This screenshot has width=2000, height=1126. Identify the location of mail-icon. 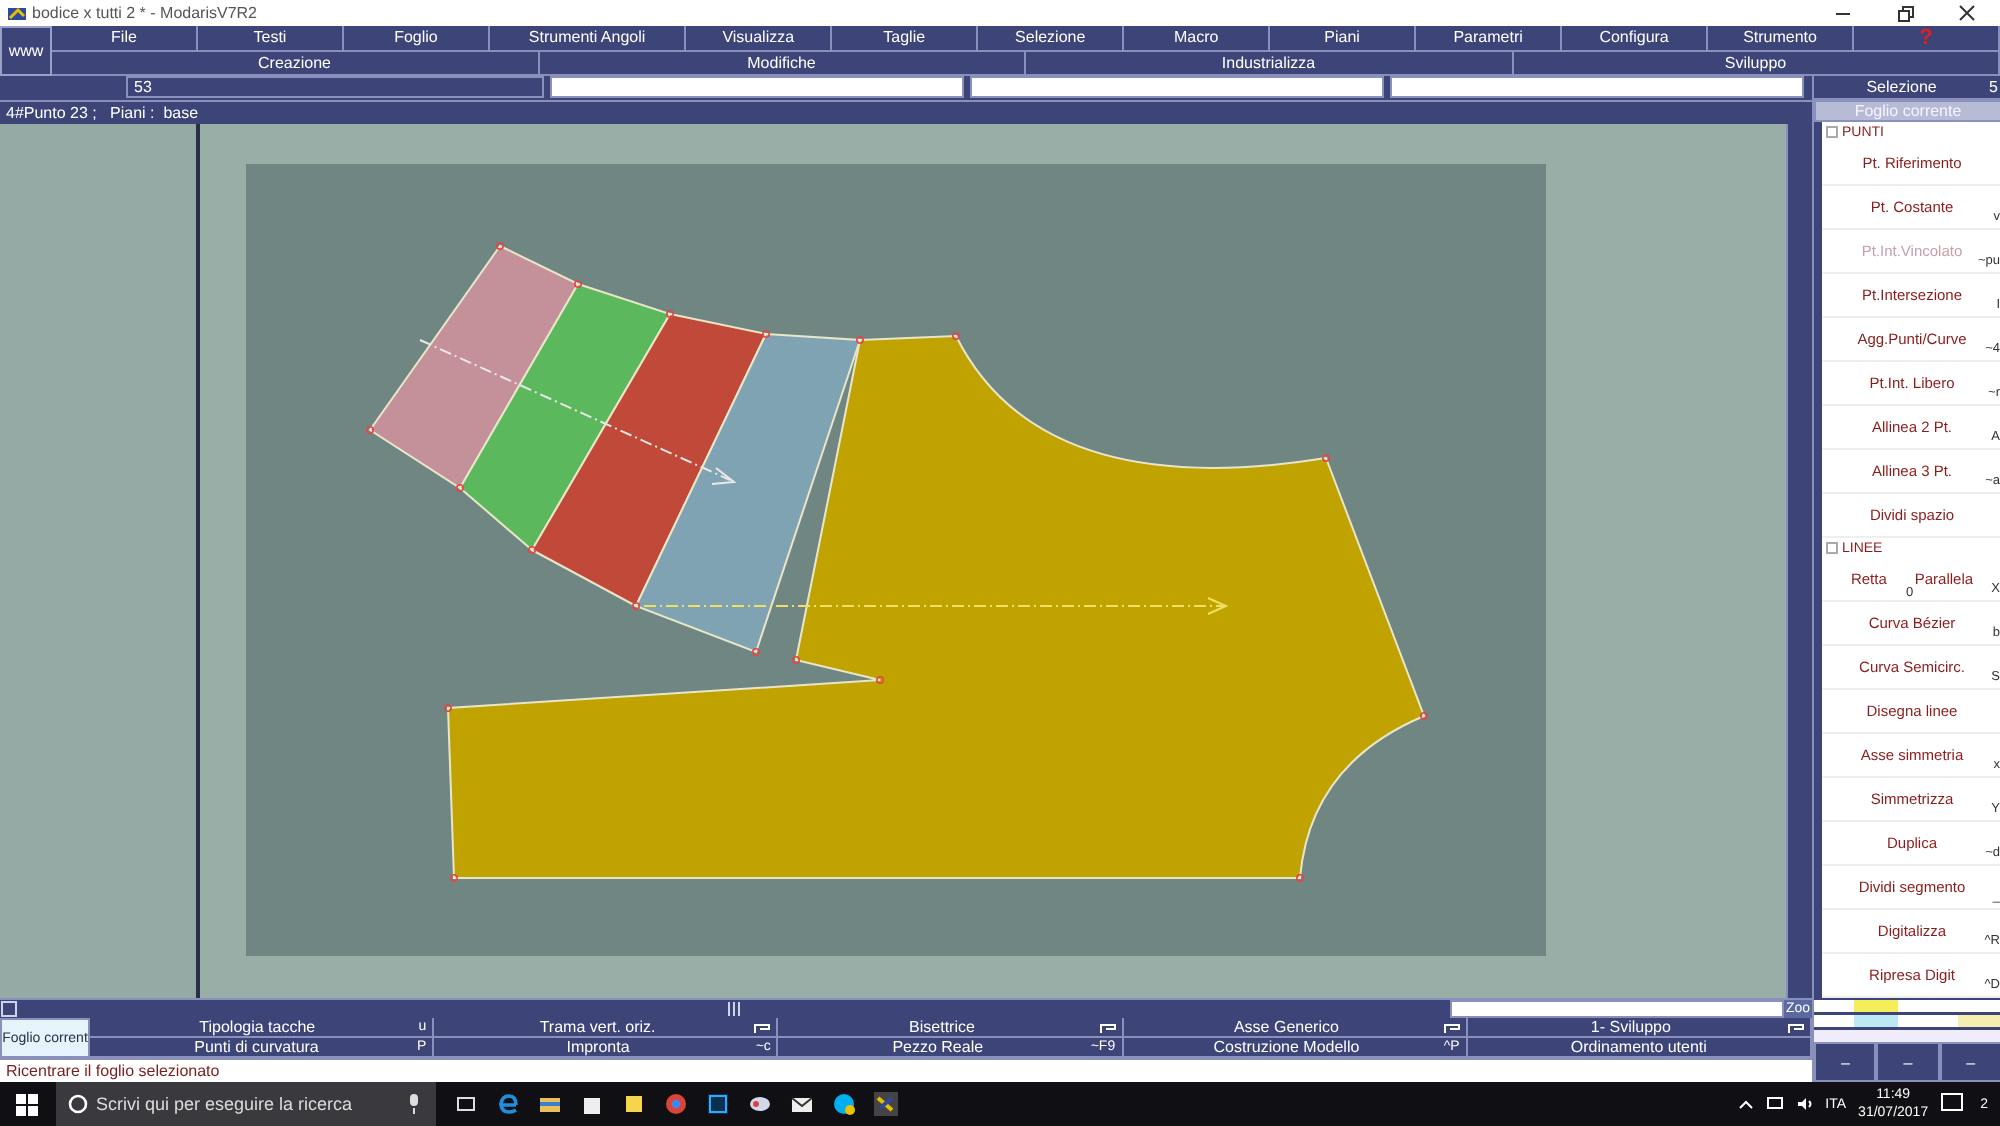
(802, 1104).